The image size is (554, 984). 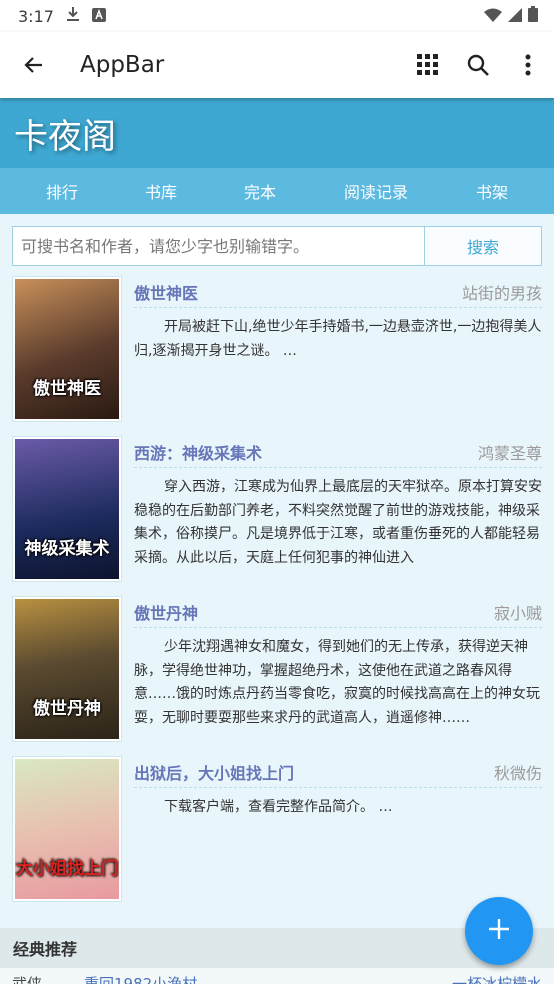 What do you see at coordinates (277, 976) in the screenshot?
I see `table-row: 武侠 重回1982小渔村 一杯冰柠檬水` at bounding box center [277, 976].